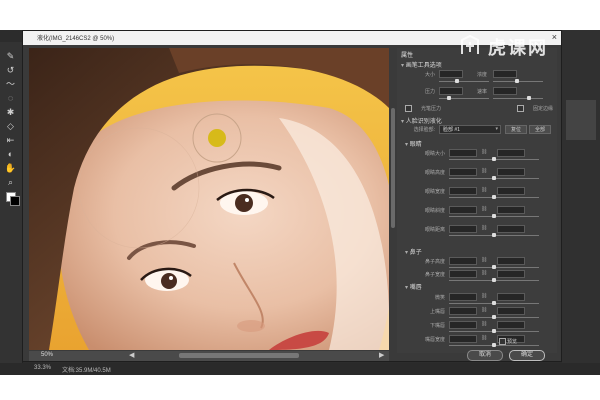  What do you see at coordinates (10, 70) in the screenshot?
I see `reconstruct-tool-icon: ↺` at bounding box center [10, 70].